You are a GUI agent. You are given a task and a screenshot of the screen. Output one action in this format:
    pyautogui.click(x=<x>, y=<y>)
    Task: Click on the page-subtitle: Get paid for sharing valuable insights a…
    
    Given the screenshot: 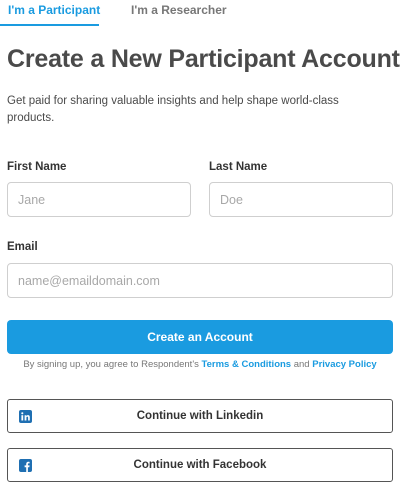 What is the action you would take?
    pyautogui.click(x=173, y=109)
    